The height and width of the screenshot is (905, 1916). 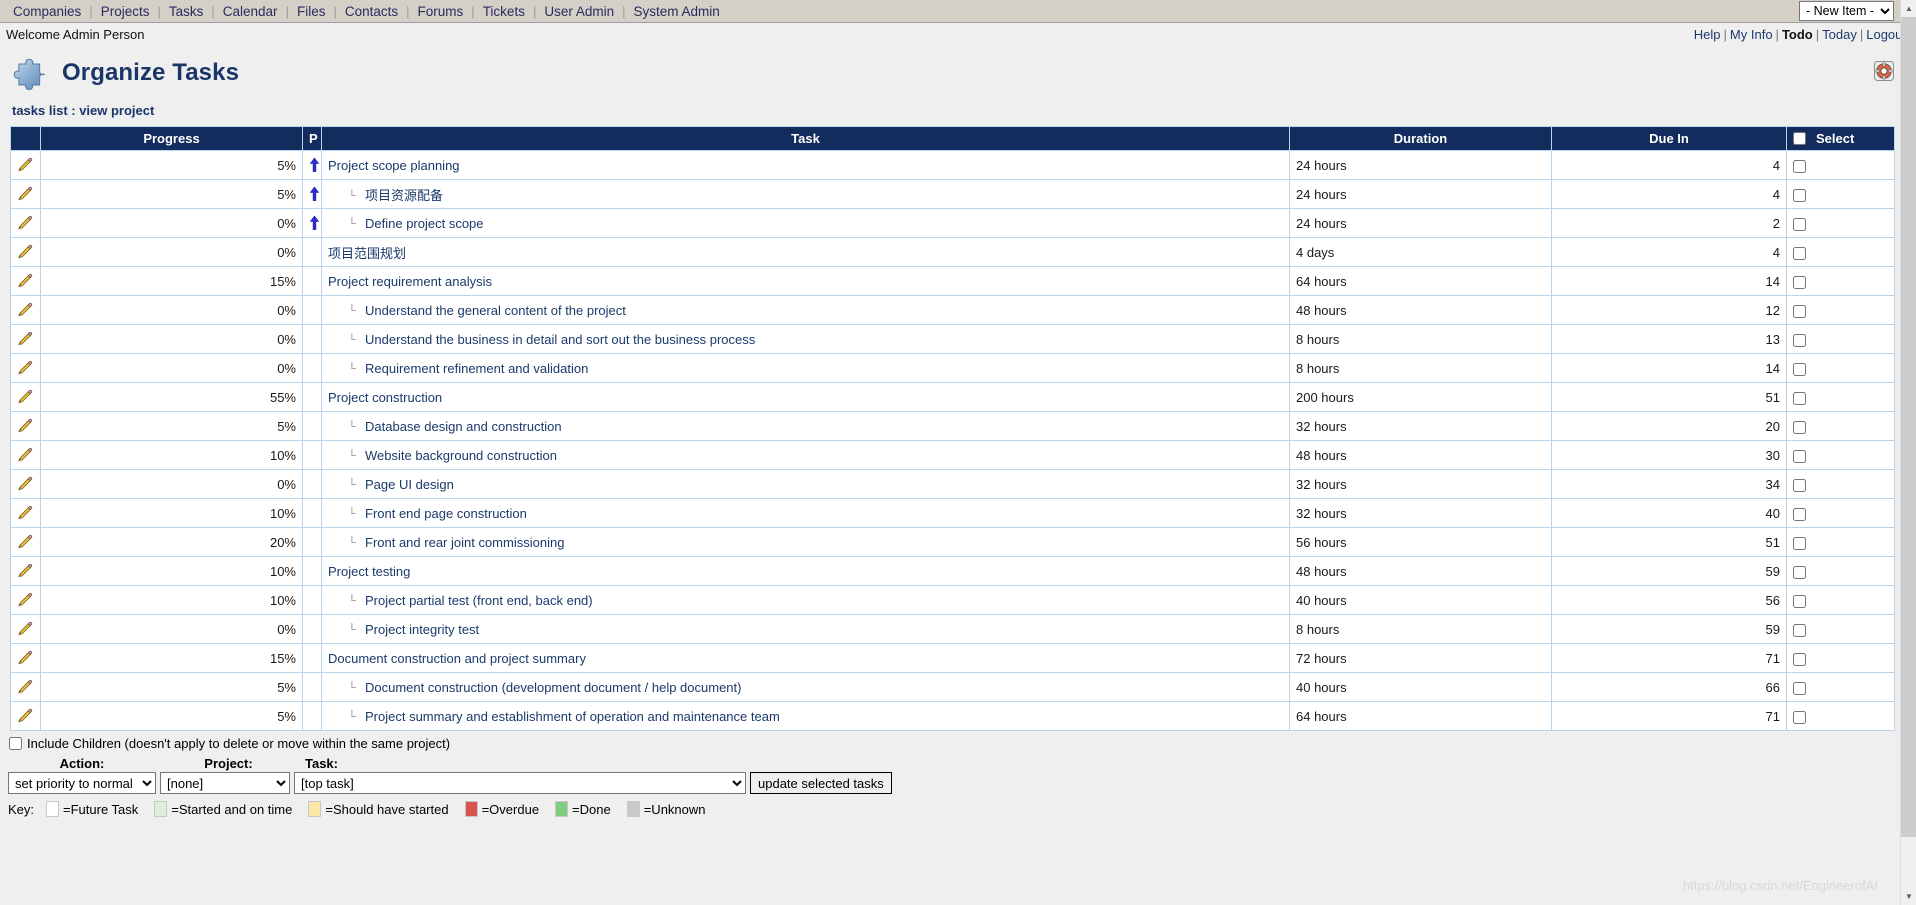 What do you see at coordinates (1797, 34) in the screenshot?
I see `user-link-todo: Todo` at bounding box center [1797, 34].